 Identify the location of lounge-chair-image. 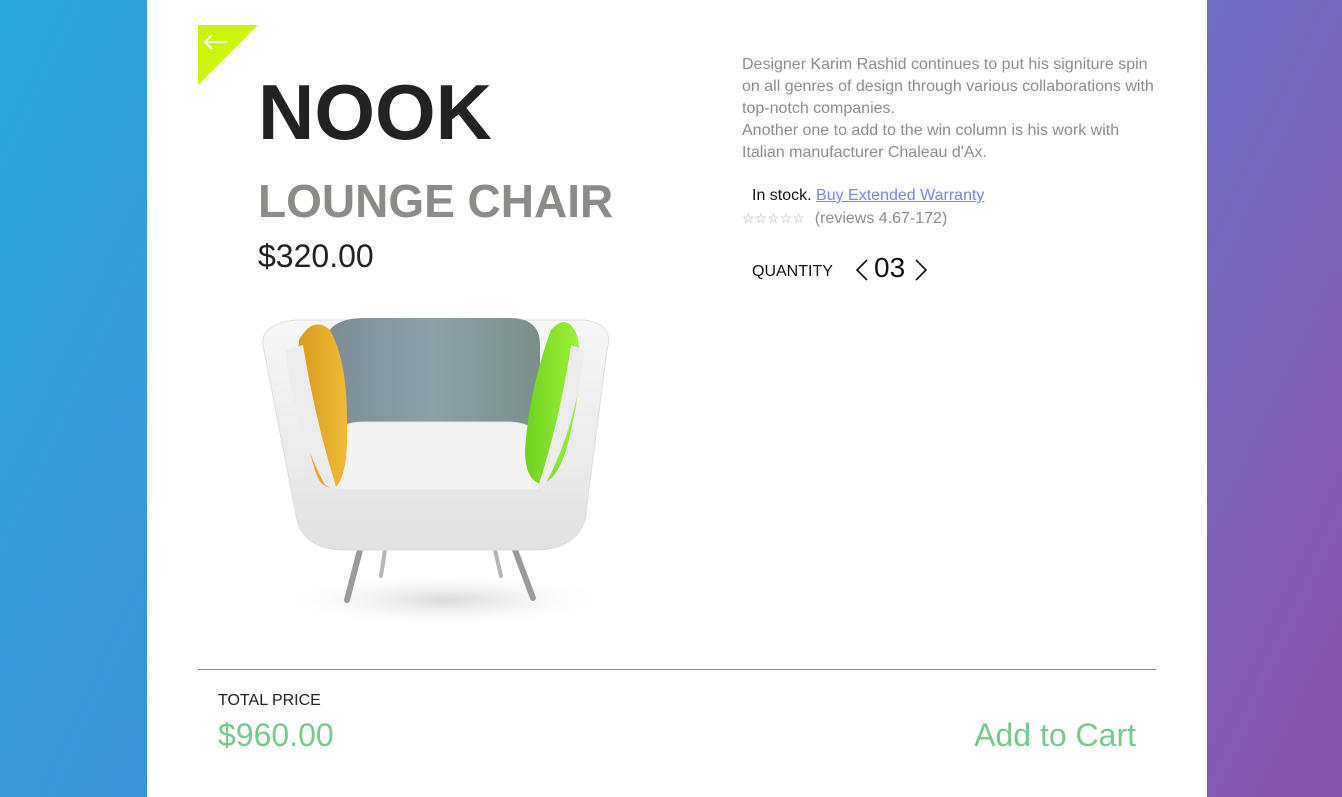
(438, 473).